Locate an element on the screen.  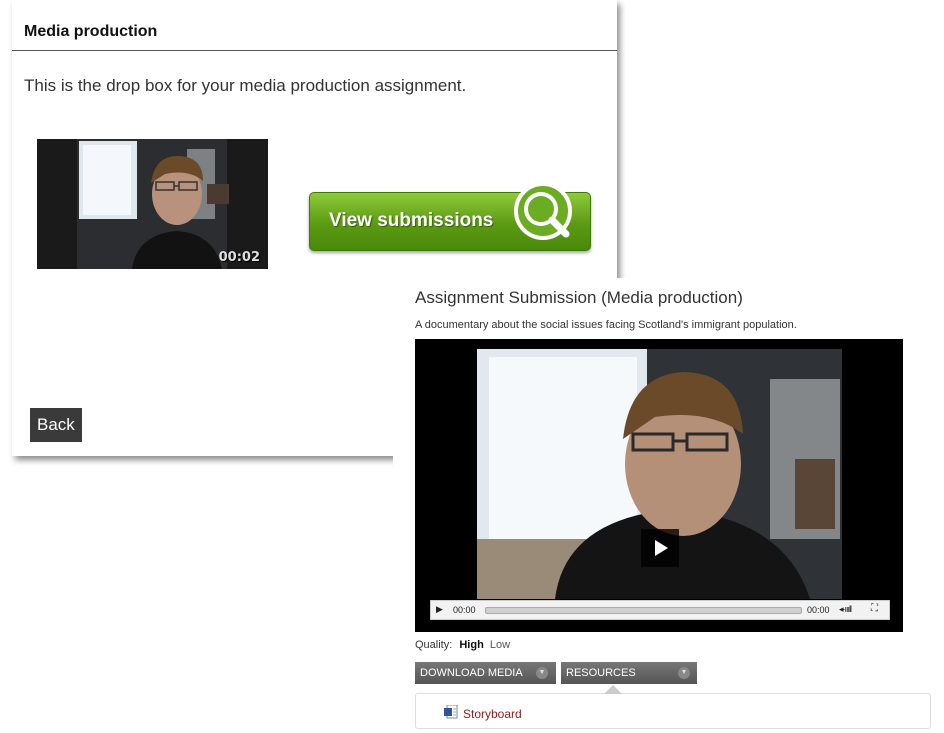
resources-button: RESOURCES ▼ is located at coordinates (629, 673).